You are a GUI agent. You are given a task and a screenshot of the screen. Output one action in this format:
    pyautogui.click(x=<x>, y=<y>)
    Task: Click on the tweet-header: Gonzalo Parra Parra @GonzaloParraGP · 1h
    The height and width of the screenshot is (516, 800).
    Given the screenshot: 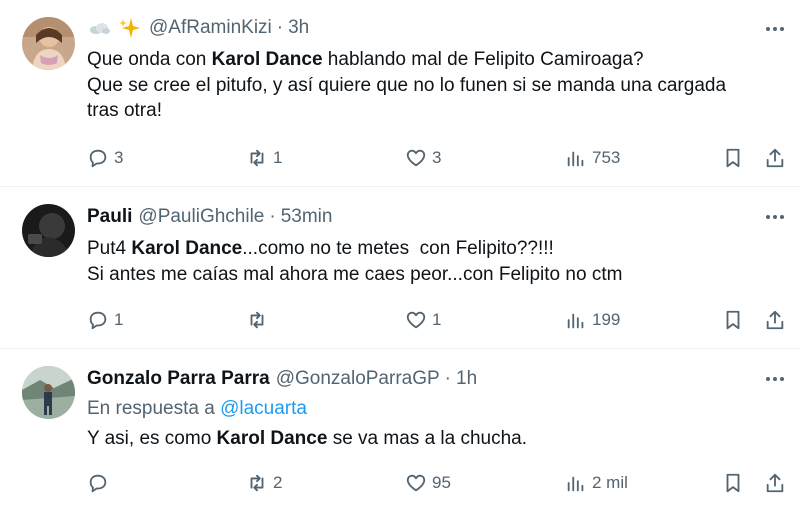 What is the action you would take?
    pyautogui.click(x=282, y=379)
    